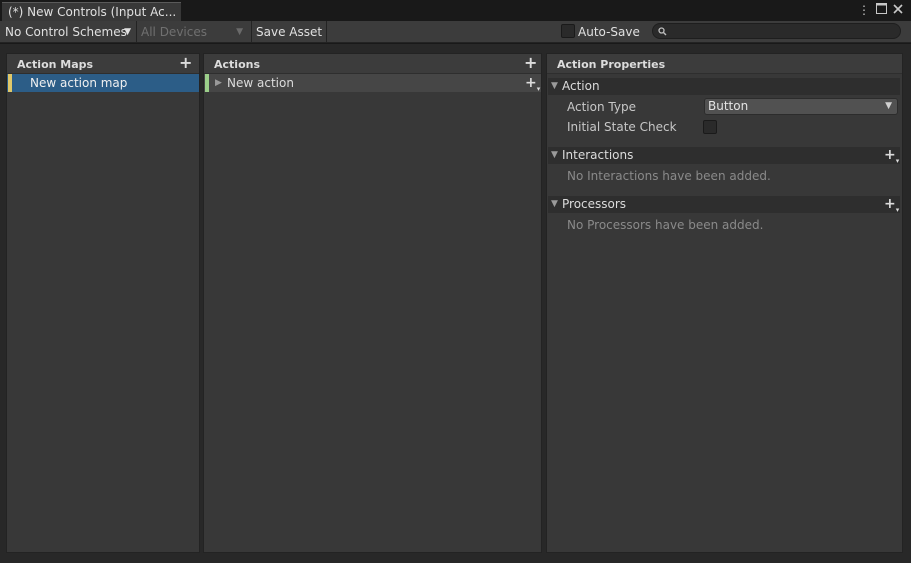  Describe the element at coordinates (724, 205) in the screenshot. I see `processors-section-header: ▼ Processors +▾` at that location.